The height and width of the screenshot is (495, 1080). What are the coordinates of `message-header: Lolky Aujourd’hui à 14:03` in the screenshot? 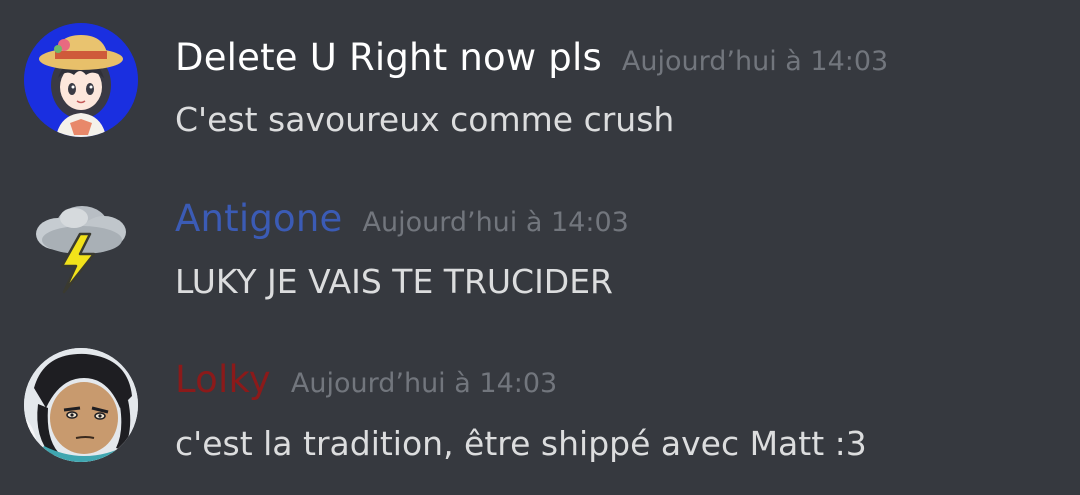 It's located at (366, 379).